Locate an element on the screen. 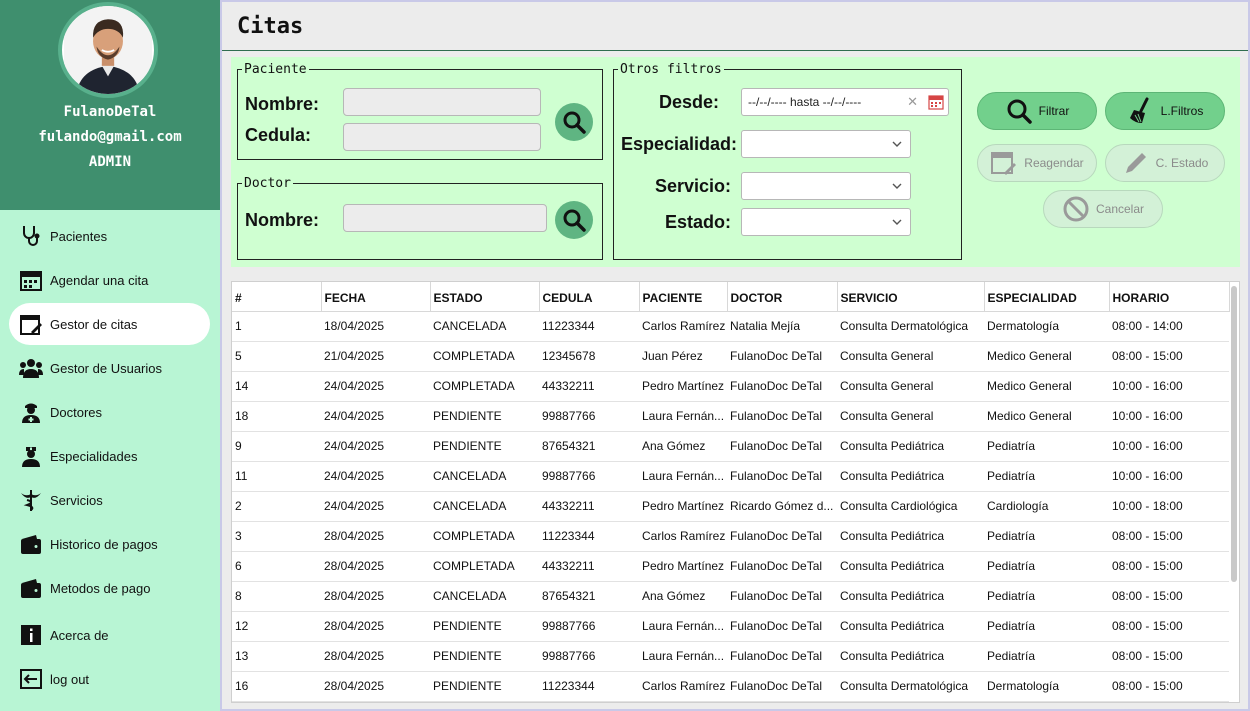  date-range-picker: --/--/---- hasta --/--/---- ✕ is located at coordinates (845, 102).